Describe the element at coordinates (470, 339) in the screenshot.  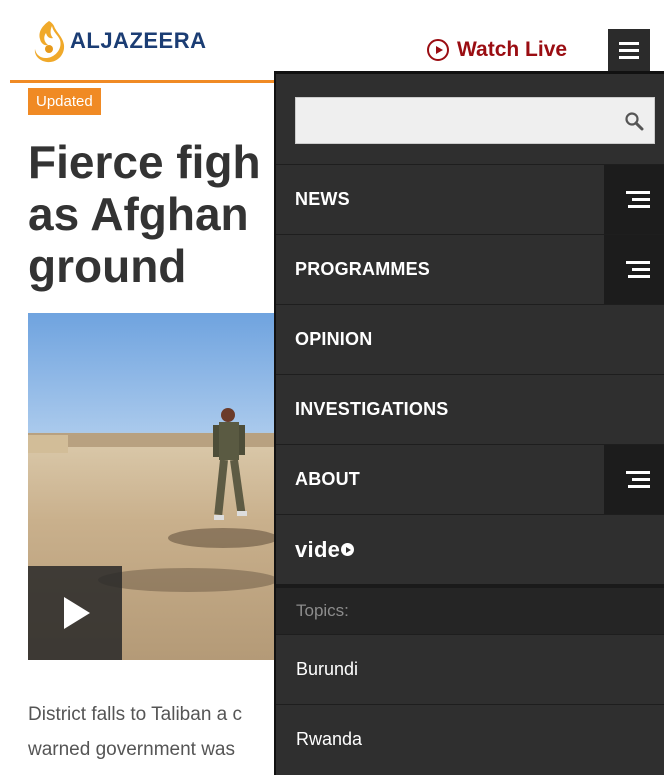
I see `nav-item-opinion: OPINION` at that location.